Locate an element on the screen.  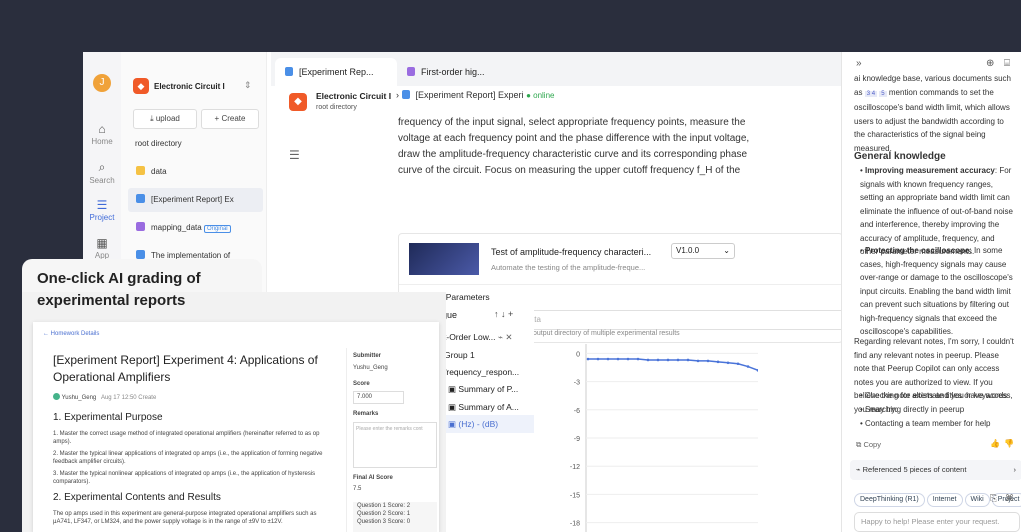
root-directory: root directory is located at coordinates (158, 143).